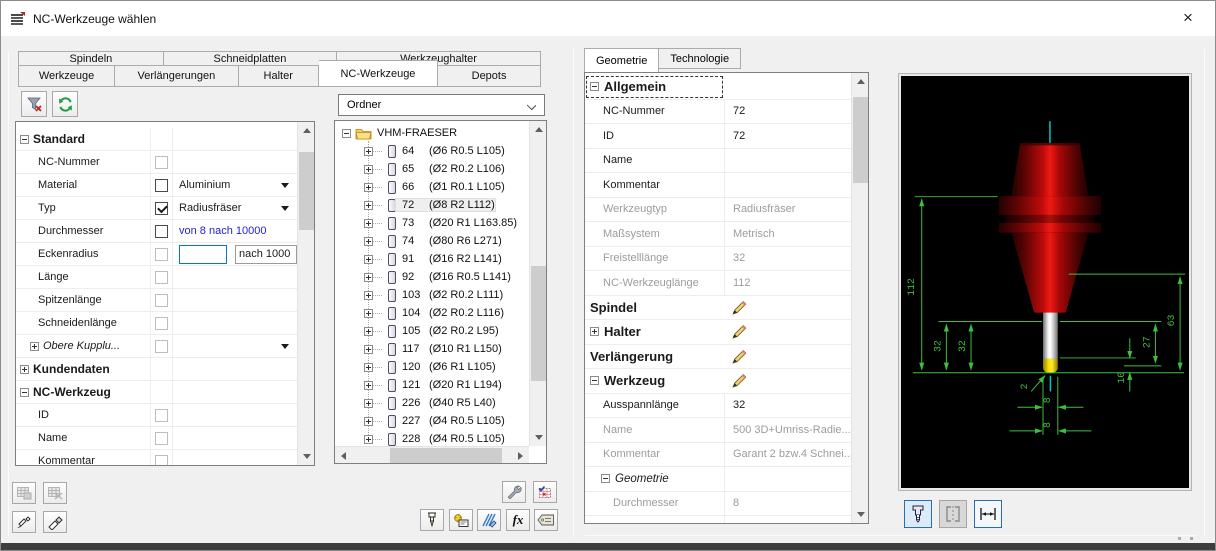 The image size is (1216, 551). I want to click on prop-subsection-geometrie: Geometrie, so click(719, 479).